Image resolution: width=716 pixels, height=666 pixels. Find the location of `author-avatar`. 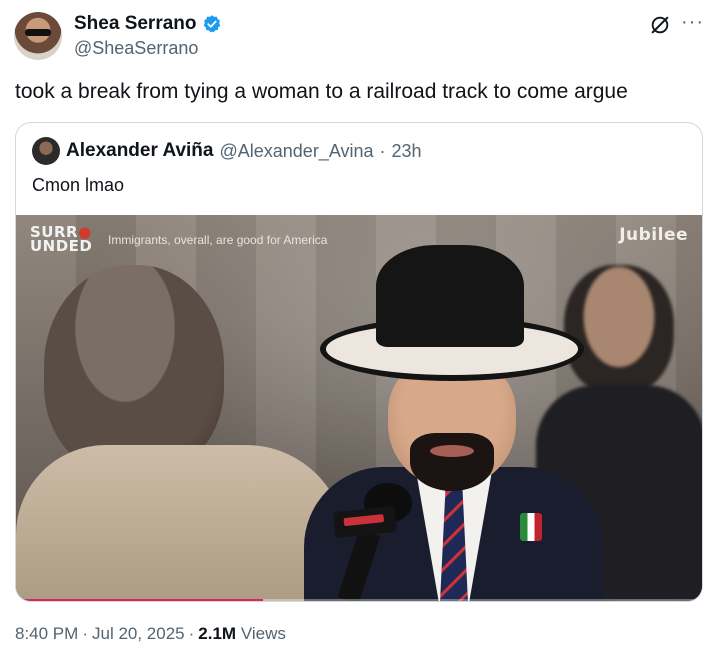

author-avatar is located at coordinates (38, 36).